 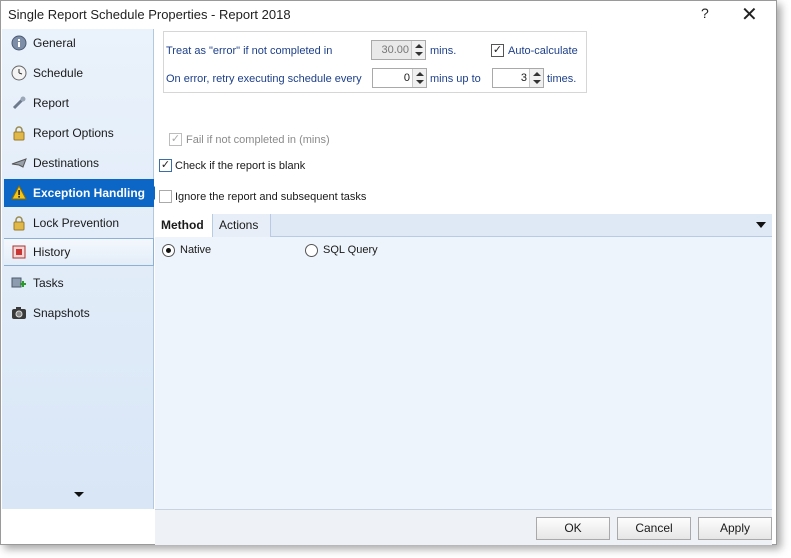 What do you see at coordinates (73, 133) in the screenshot?
I see `sidebar-item-label: Report Options` at bounding box center [73, 133].